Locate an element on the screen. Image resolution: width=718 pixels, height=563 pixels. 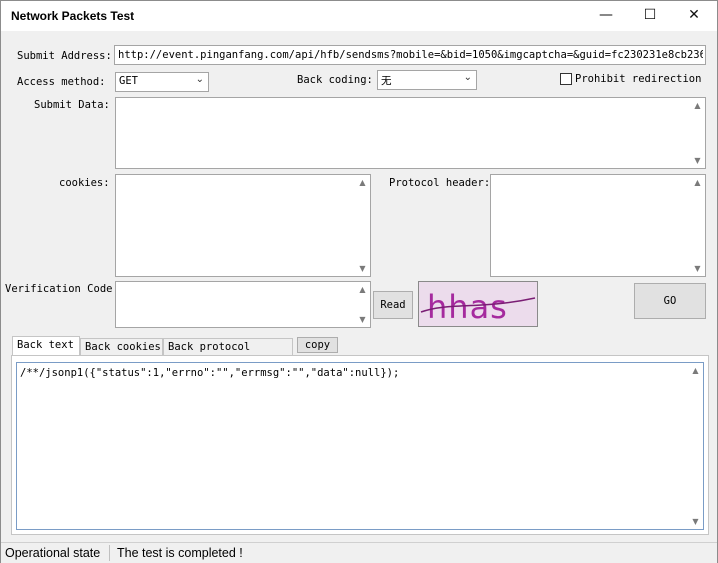
window-title: Network Packets Test is located at coordinates (73, 16).